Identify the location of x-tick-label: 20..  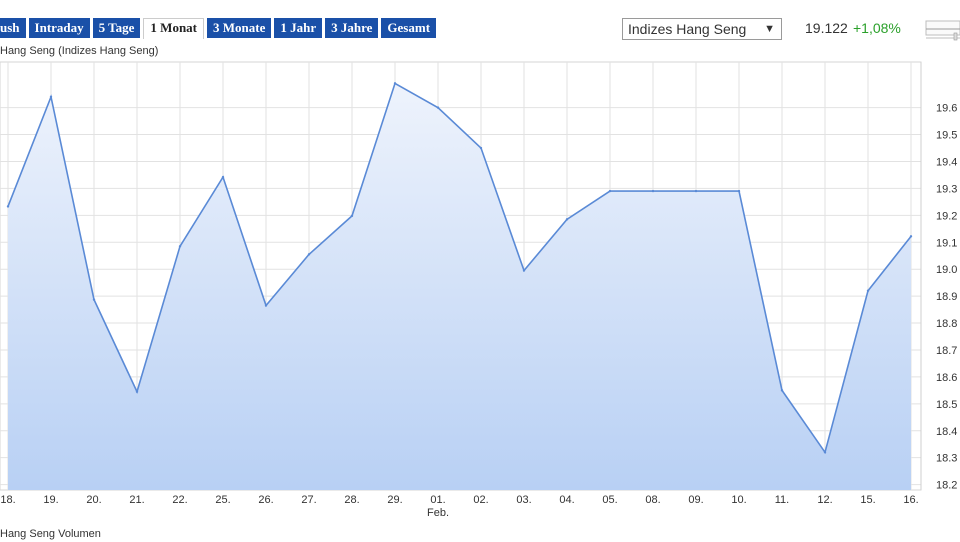
(93, 500).